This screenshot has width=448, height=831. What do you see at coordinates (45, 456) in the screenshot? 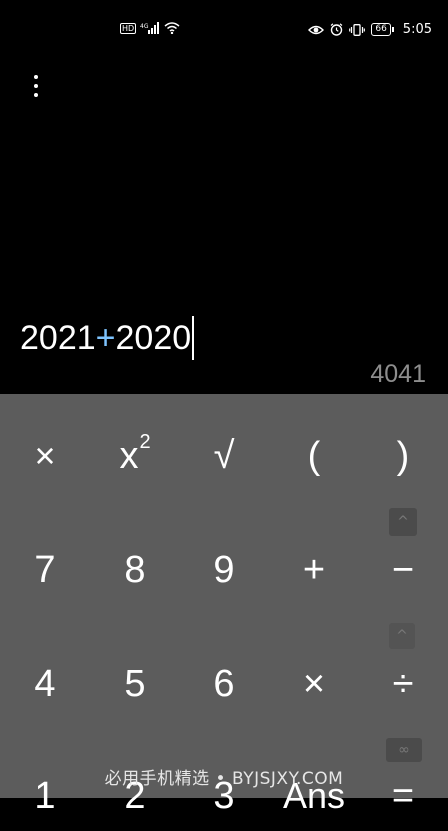
I see `multiply-key-top: ×` at bounding box center [45, 456].